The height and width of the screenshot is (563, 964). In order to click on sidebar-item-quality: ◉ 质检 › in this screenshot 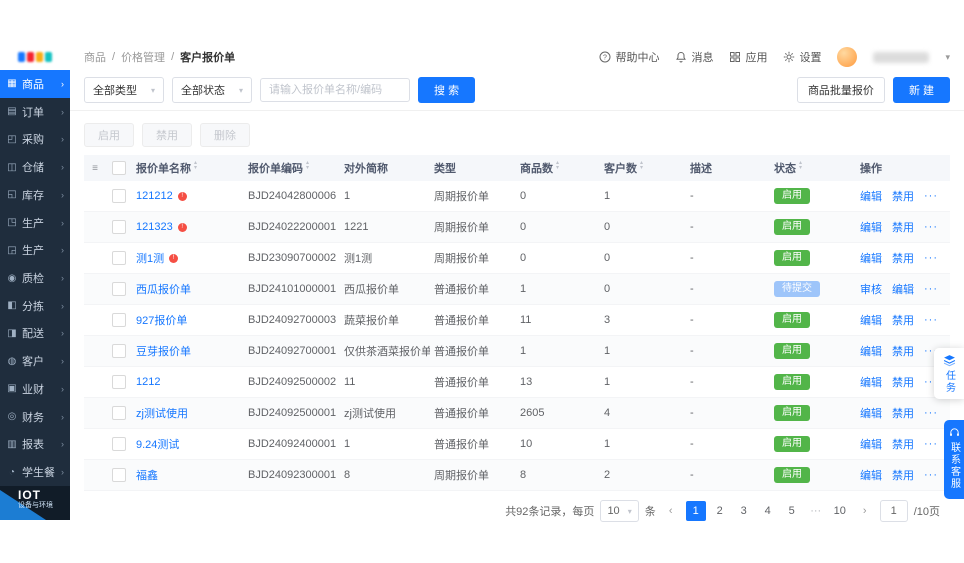, I will do `click(35, 278)`.